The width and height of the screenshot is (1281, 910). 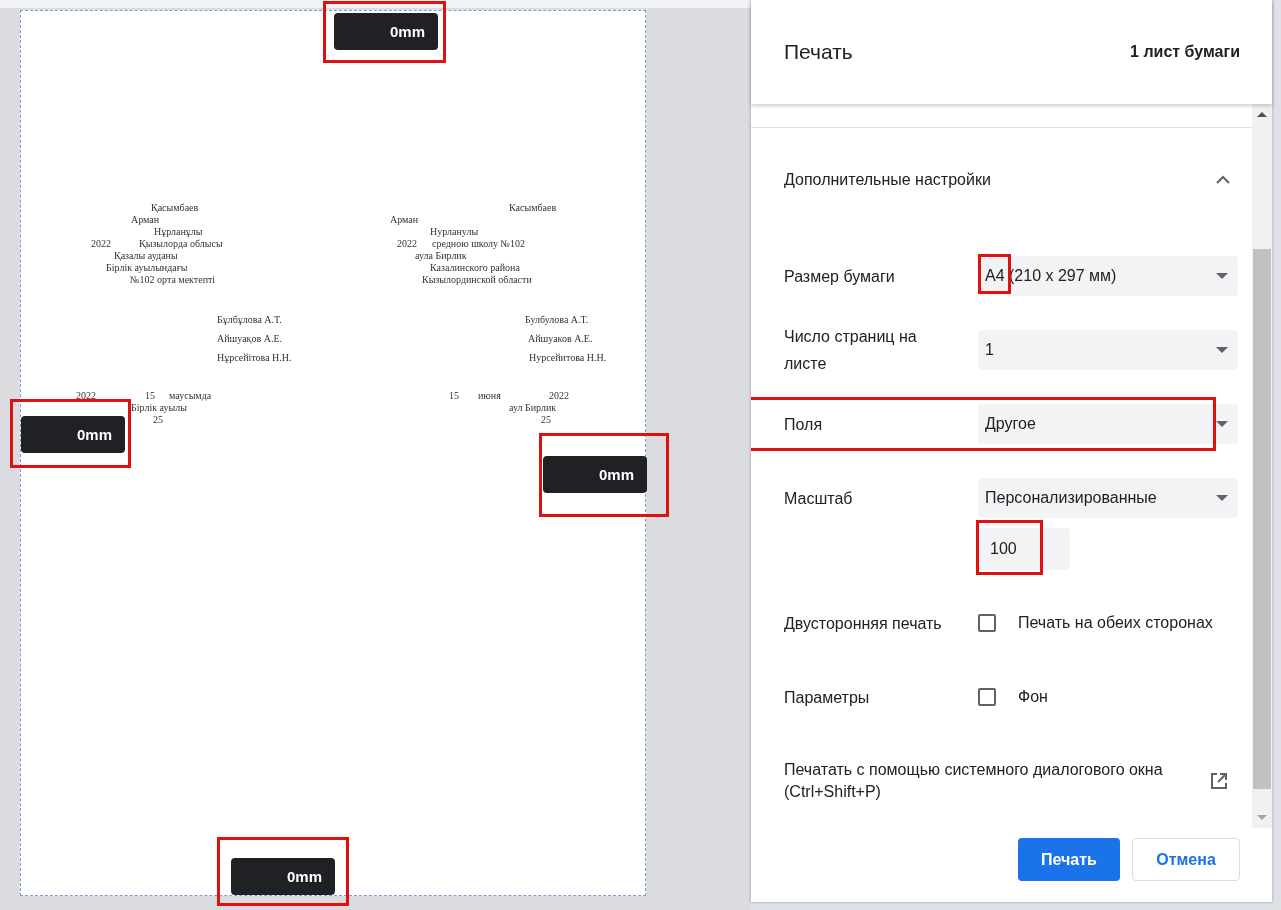 I want to click on more-settings-toggle: Дополнительные настройки, so click(x=1001, y=179).